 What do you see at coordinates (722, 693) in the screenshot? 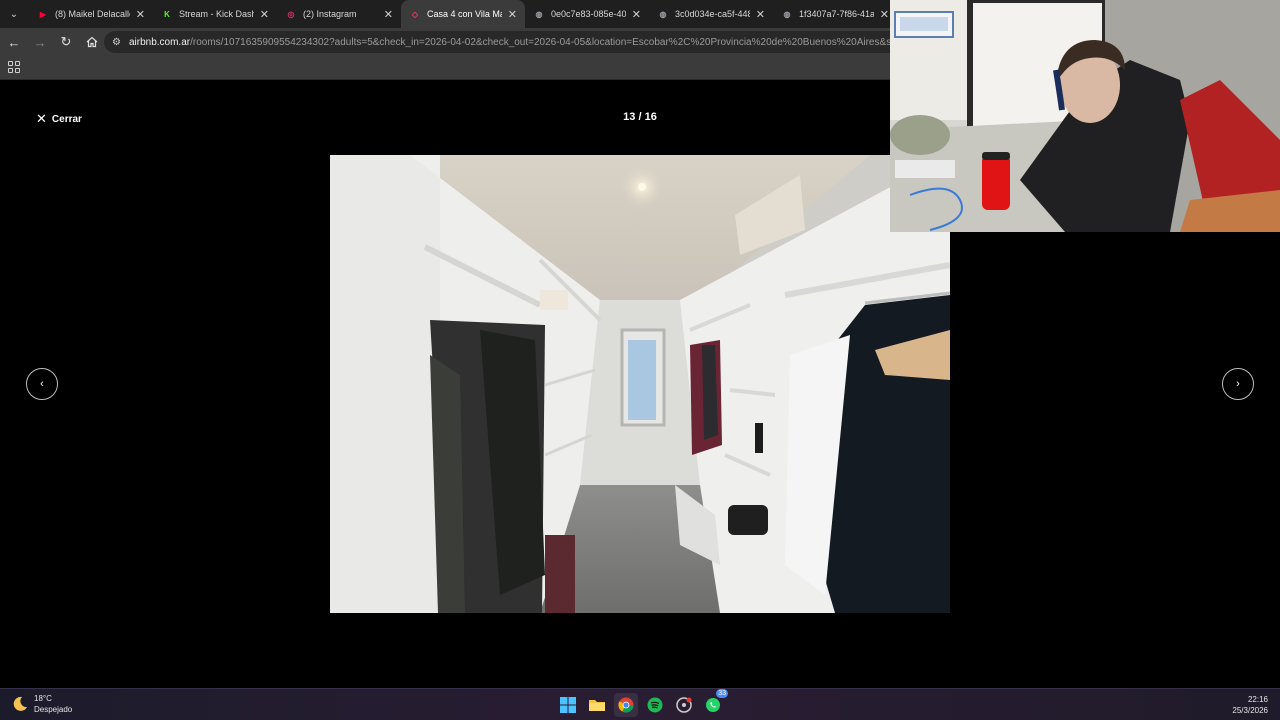
I see `whatsapp-badge: 33` at bounding box center [722, 693].